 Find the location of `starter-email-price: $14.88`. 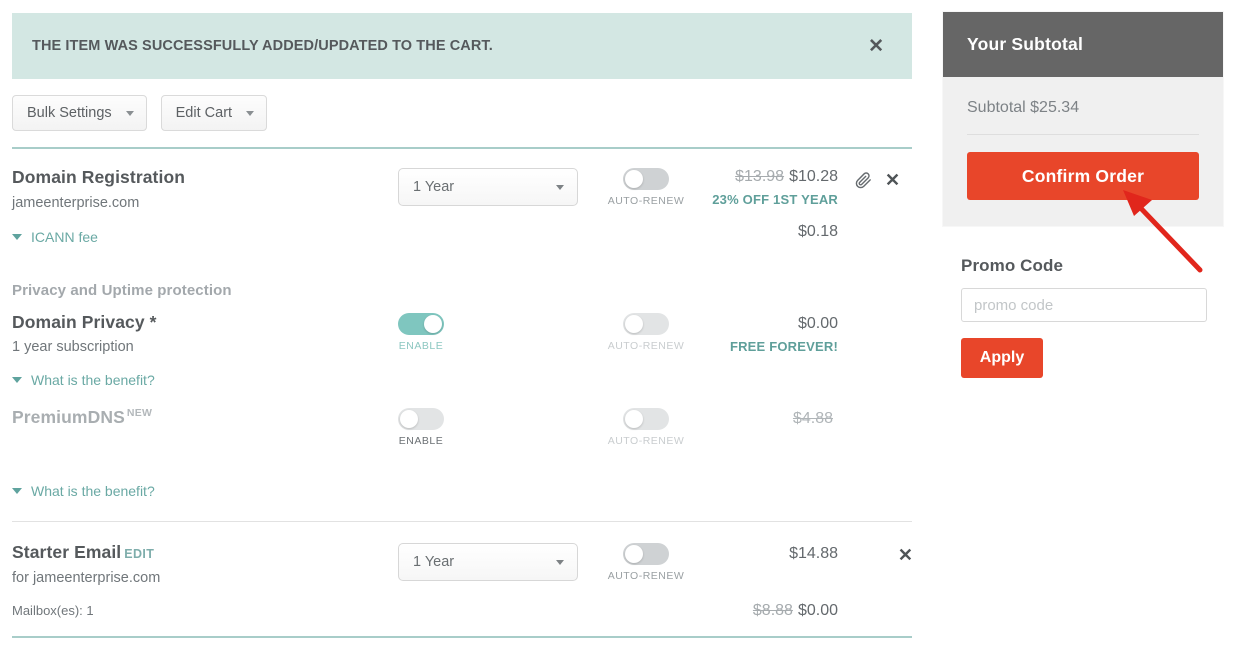

starter-email-price: $14.88 is located at coordinates (813, 553).